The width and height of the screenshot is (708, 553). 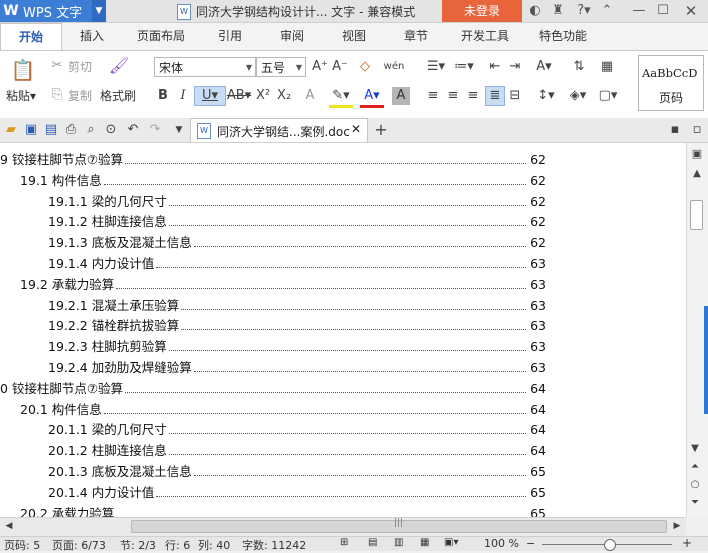 What do you see at coordinates (9, 526) in the screenshot?
I see `scroll-left-icon: ◀` at bounding box center [9, 526].